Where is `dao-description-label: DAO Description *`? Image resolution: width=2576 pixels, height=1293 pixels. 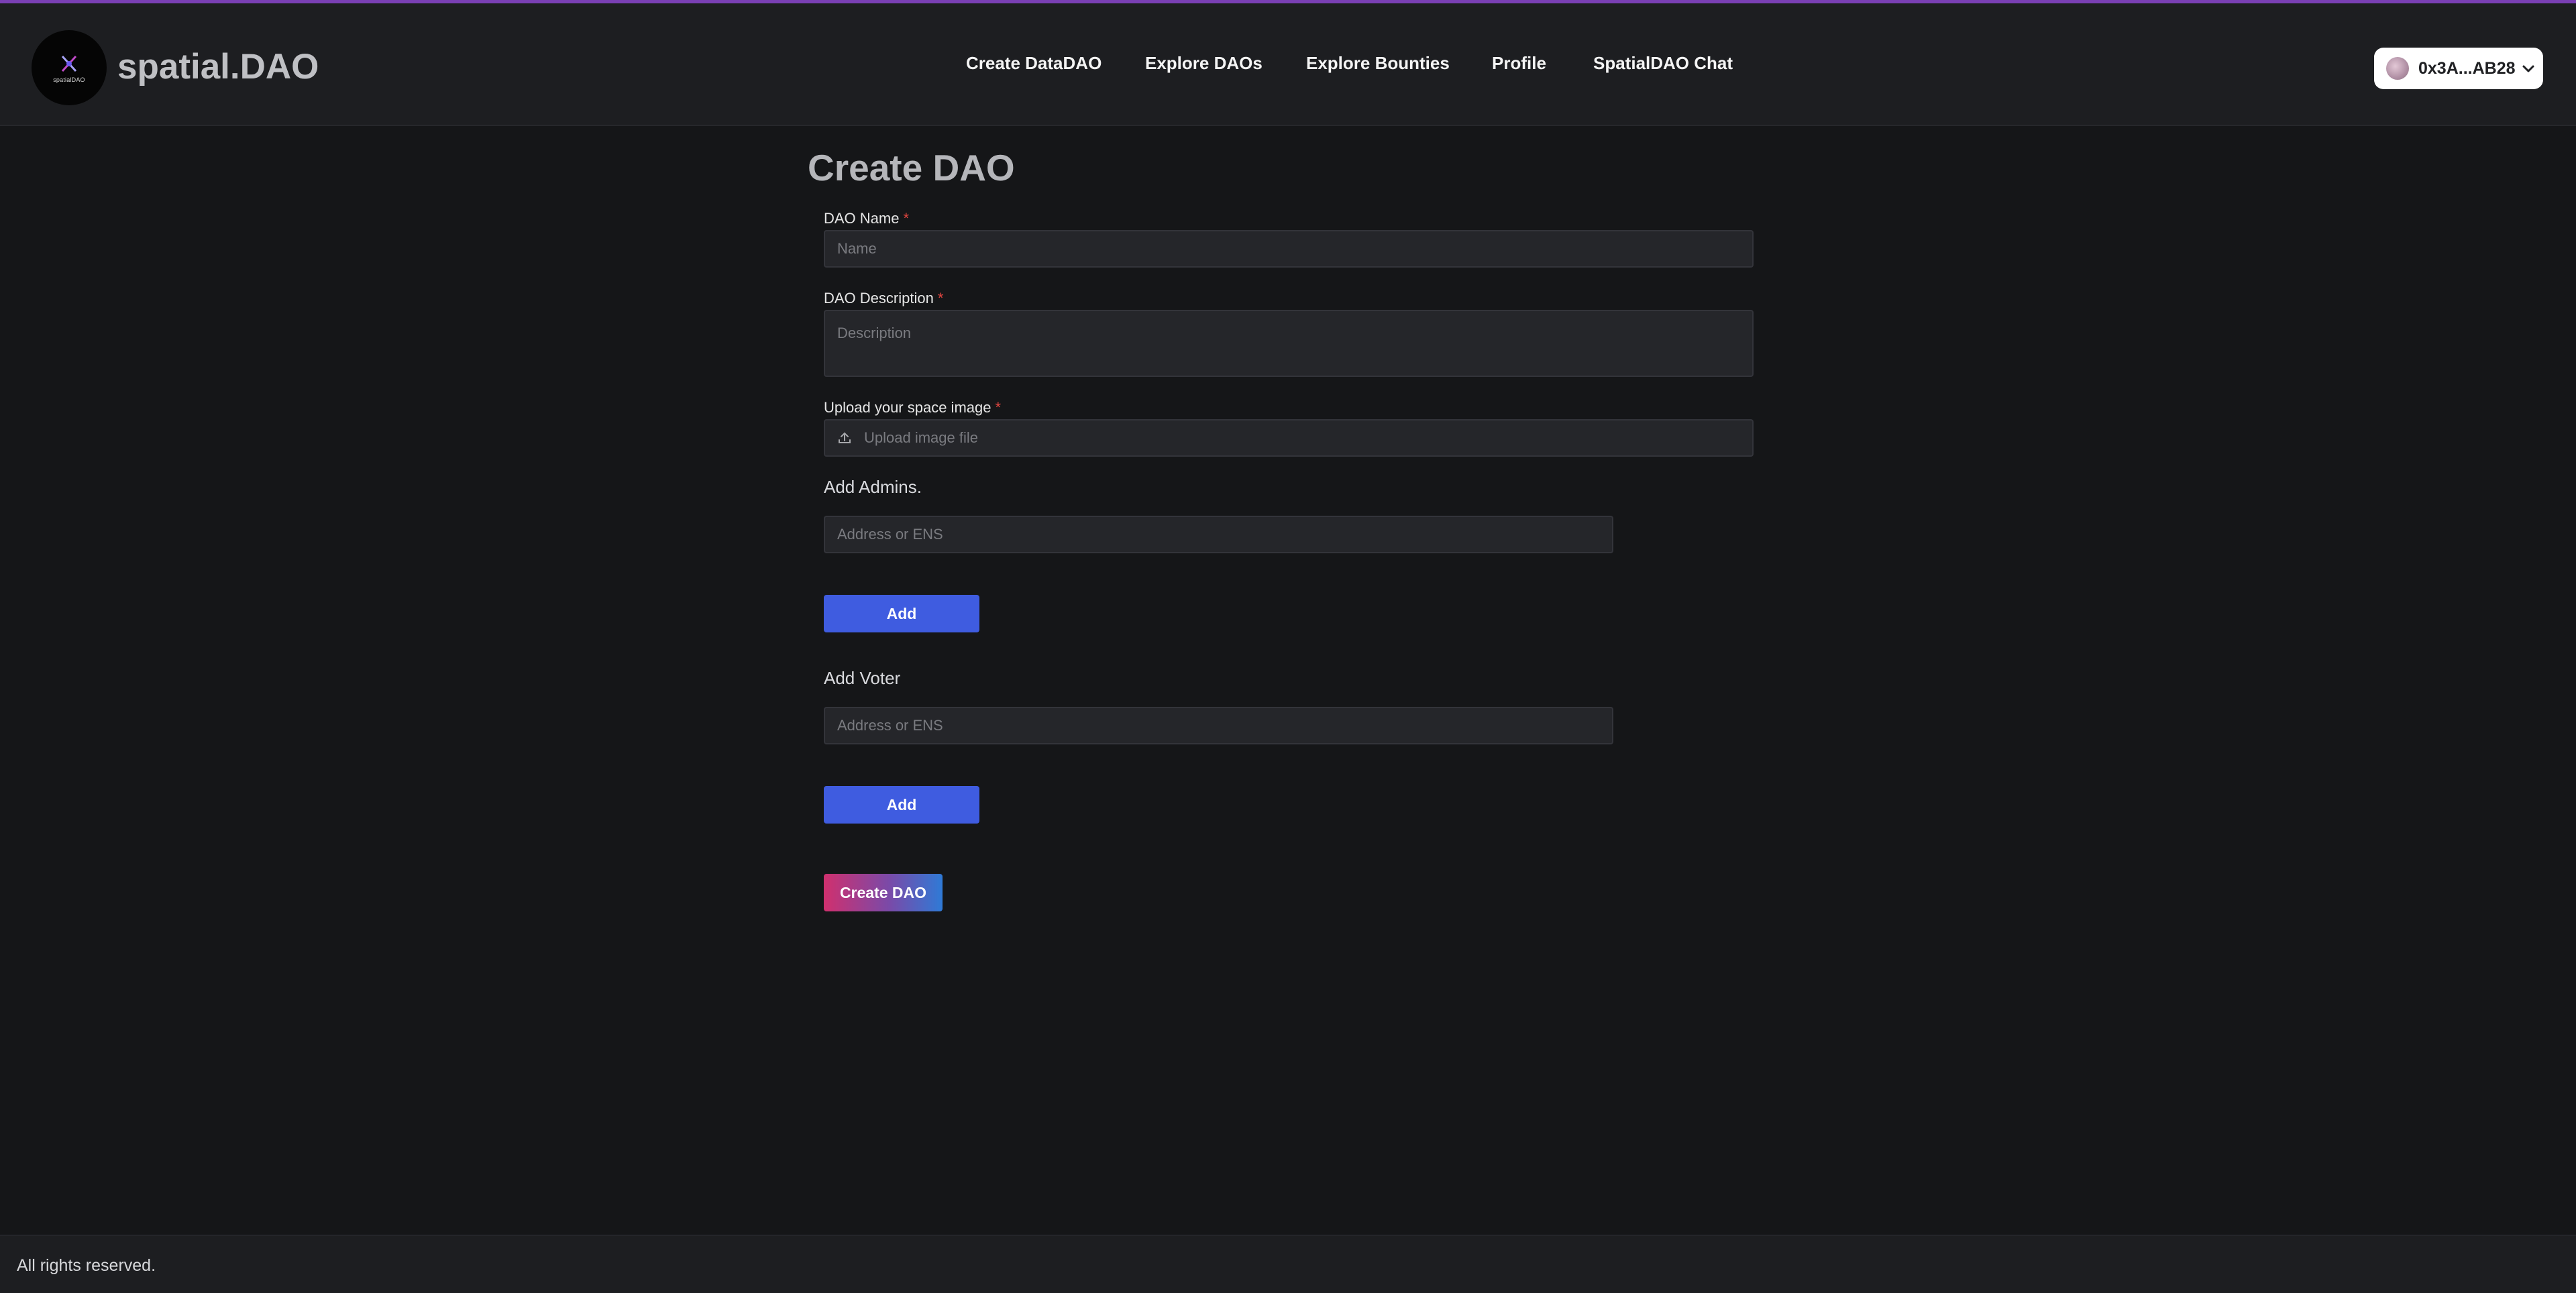
dao-description-label: DAO Description * is located at coordinates (884, 298).